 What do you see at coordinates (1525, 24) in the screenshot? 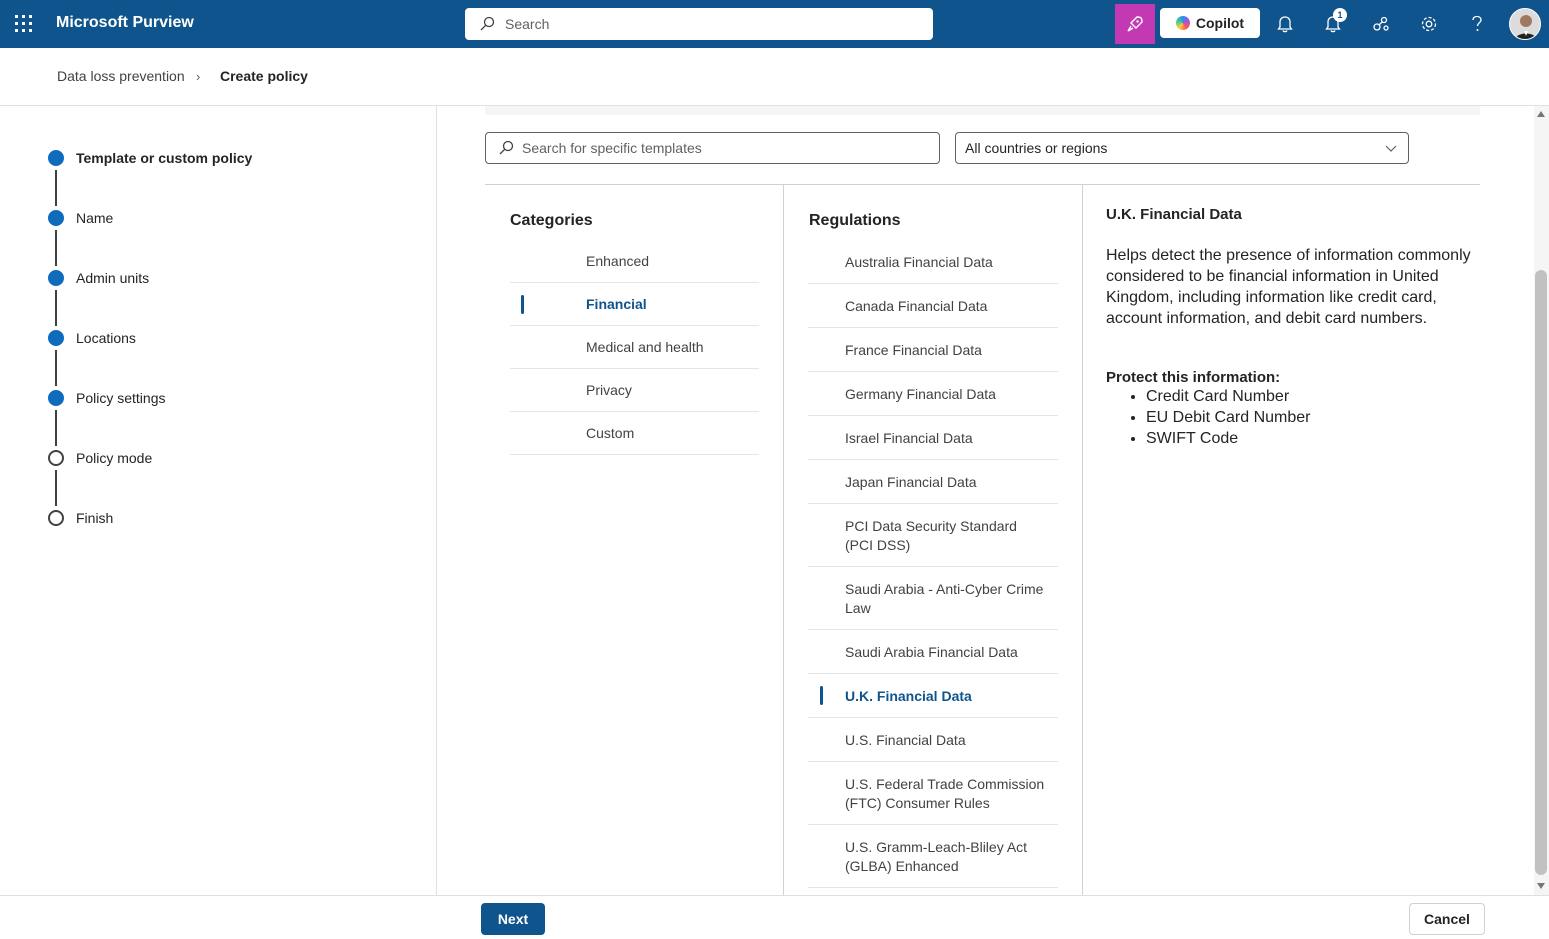
I see `avatar` at bounding box center [1525, 24].